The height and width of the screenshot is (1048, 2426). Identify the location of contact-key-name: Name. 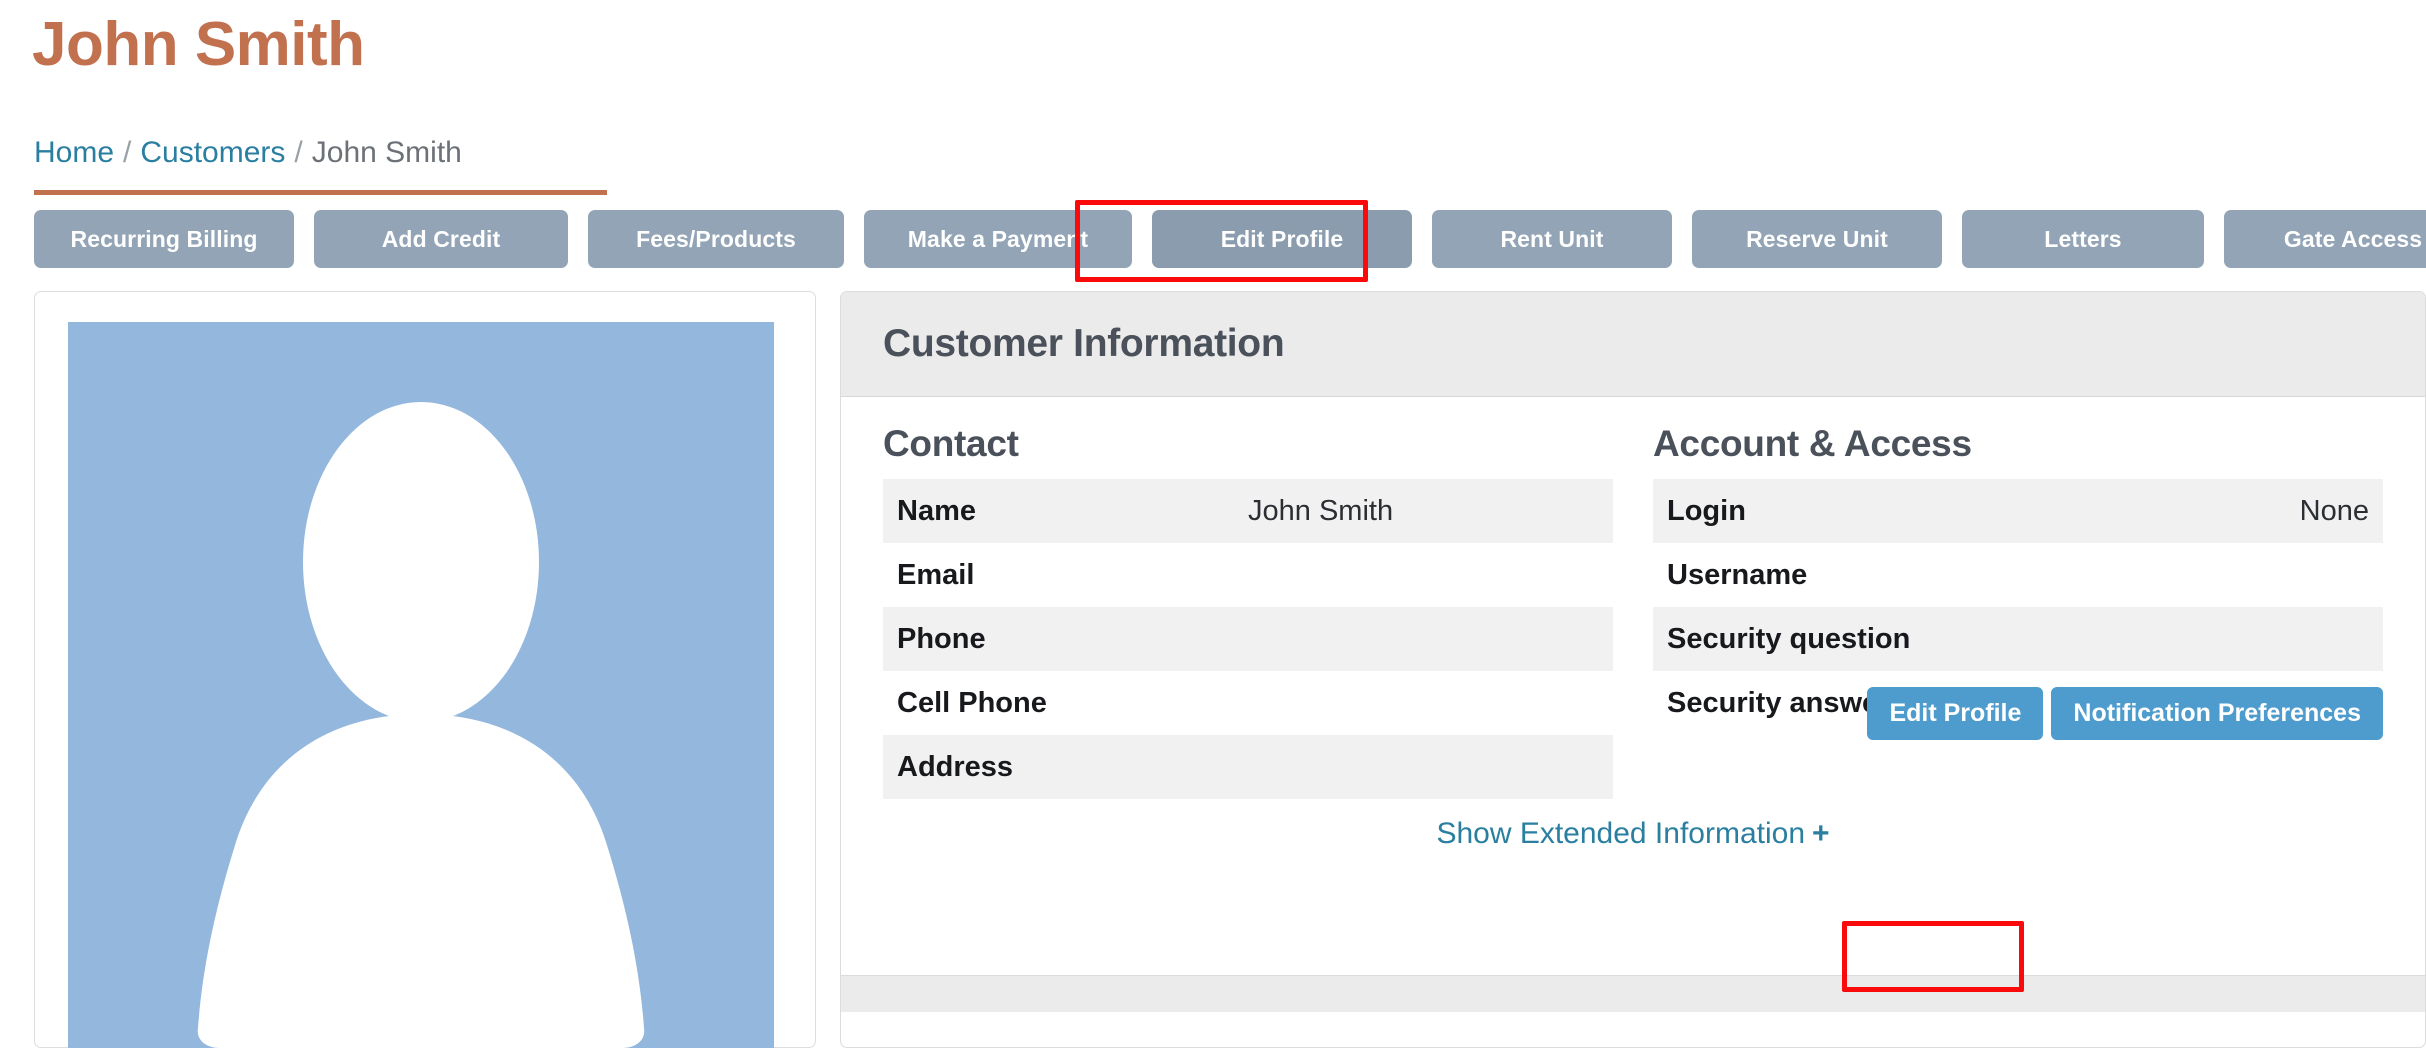
(936, 510).